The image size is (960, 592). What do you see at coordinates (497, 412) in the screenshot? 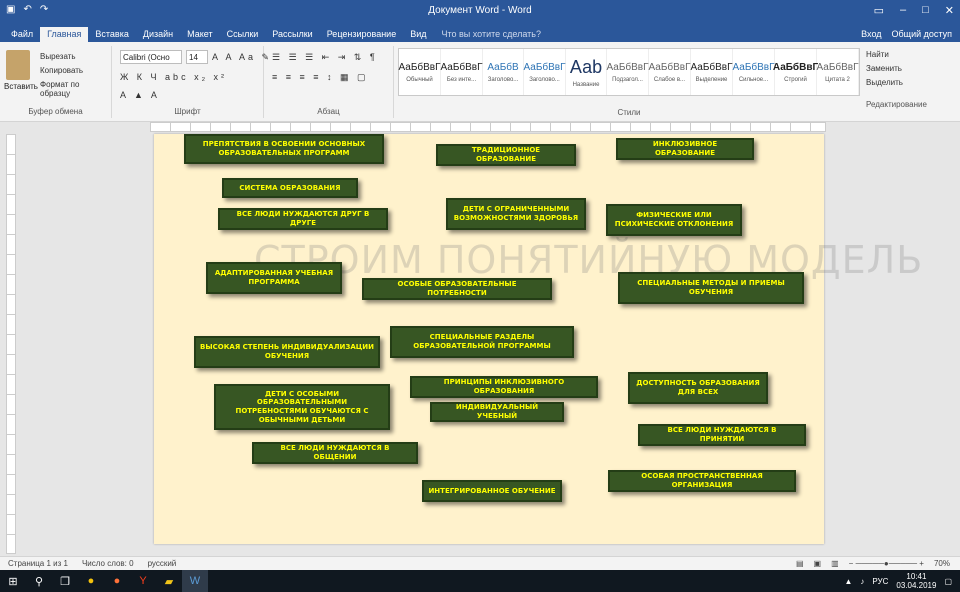
I see `concept-card: ИНДИВИДУАЛЬНЫЙ УЧЕБНЫЙ` at bounding box center [497, 412].